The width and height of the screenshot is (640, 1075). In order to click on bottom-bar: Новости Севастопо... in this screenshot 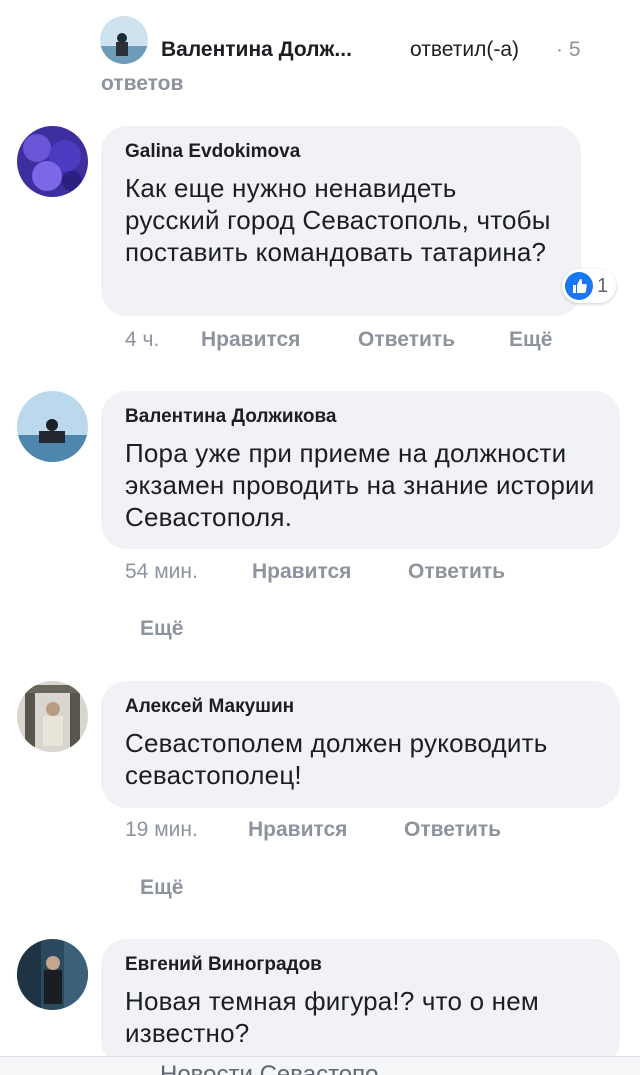, I will do `click(320, 1065)`.